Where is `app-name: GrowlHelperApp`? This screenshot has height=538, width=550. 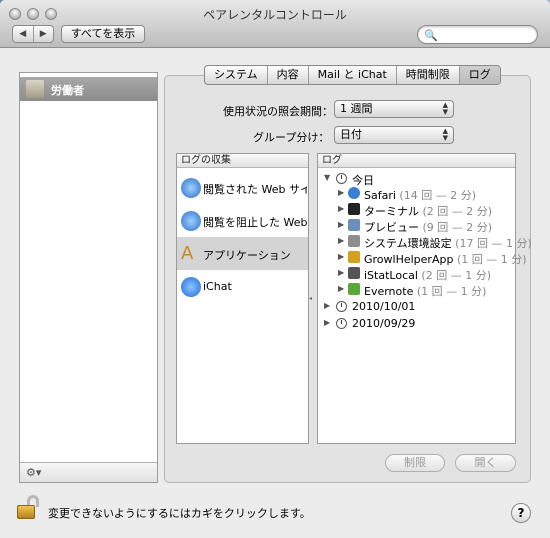
app-name: GrowlHelperApp is located at coordinates (409, 259).